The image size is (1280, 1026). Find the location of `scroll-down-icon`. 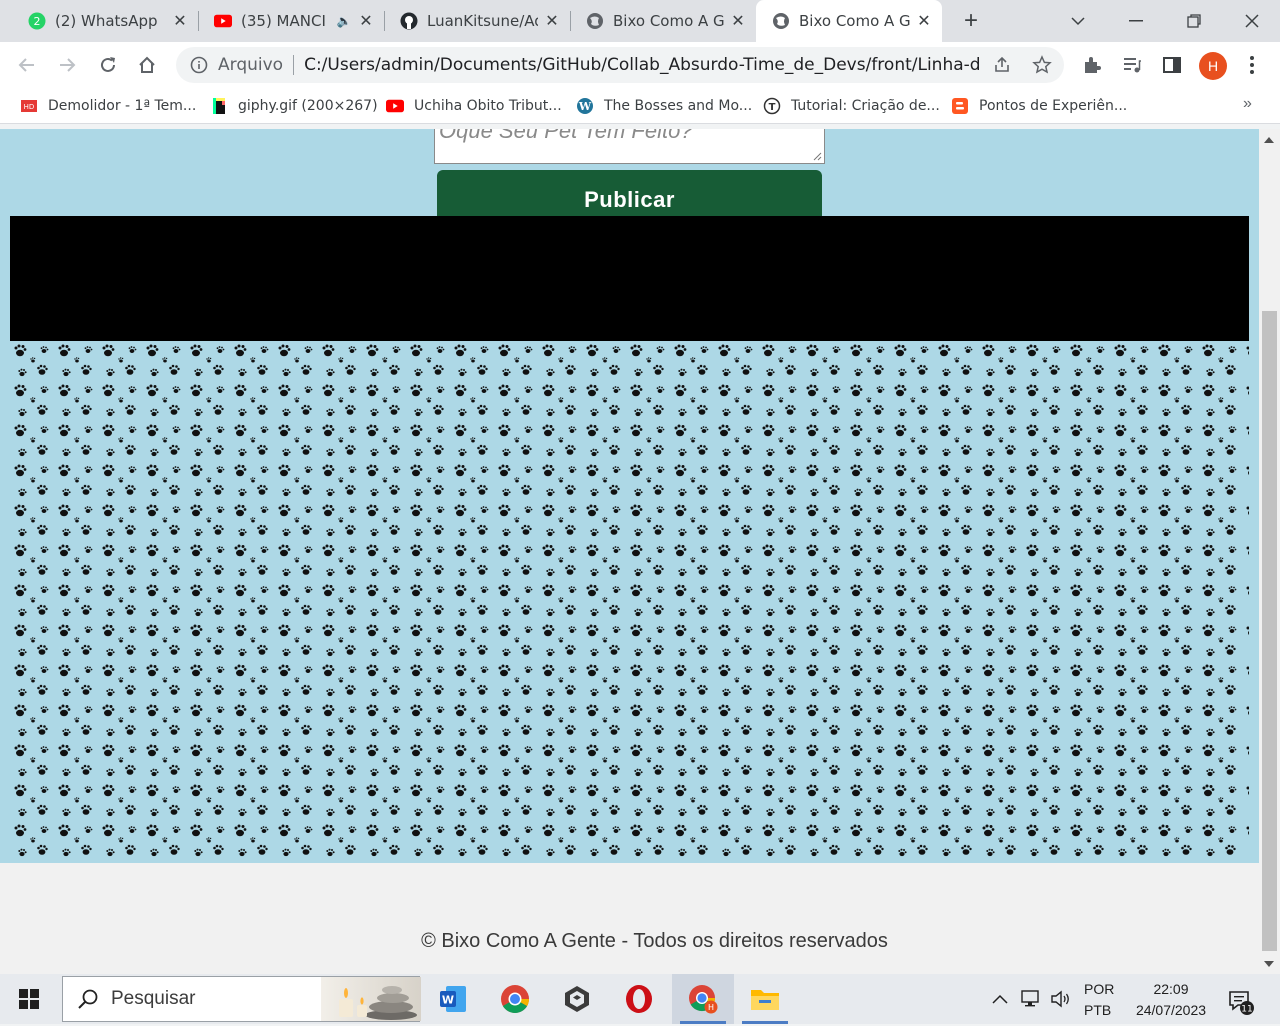

scroll-down-icon is located at coordinates (1269, 964).